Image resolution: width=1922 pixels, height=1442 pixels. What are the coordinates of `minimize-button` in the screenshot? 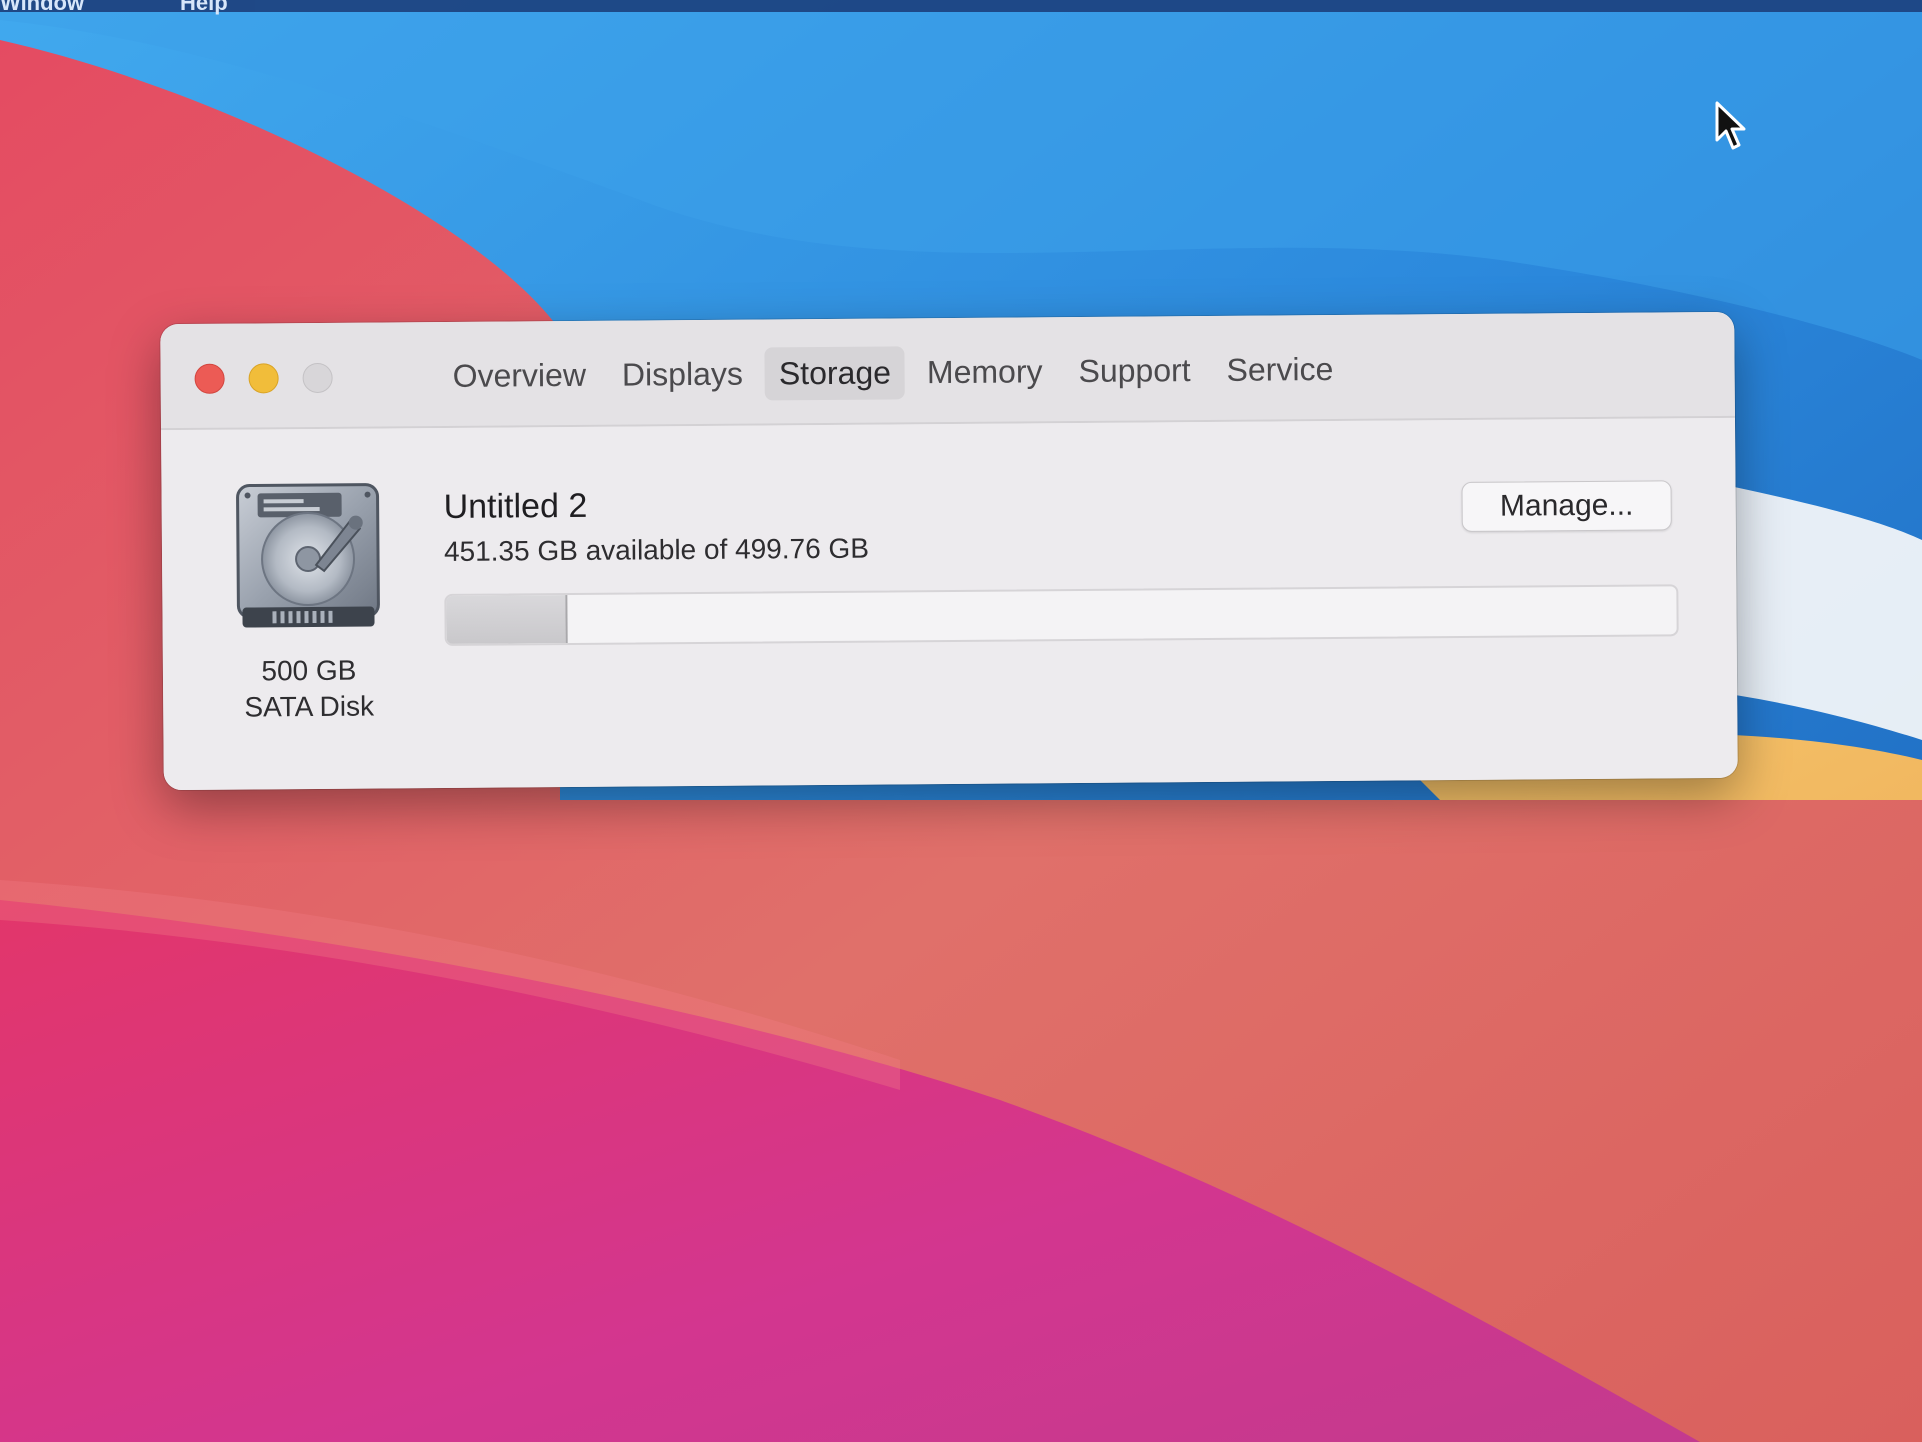 It's located at (263, 378).